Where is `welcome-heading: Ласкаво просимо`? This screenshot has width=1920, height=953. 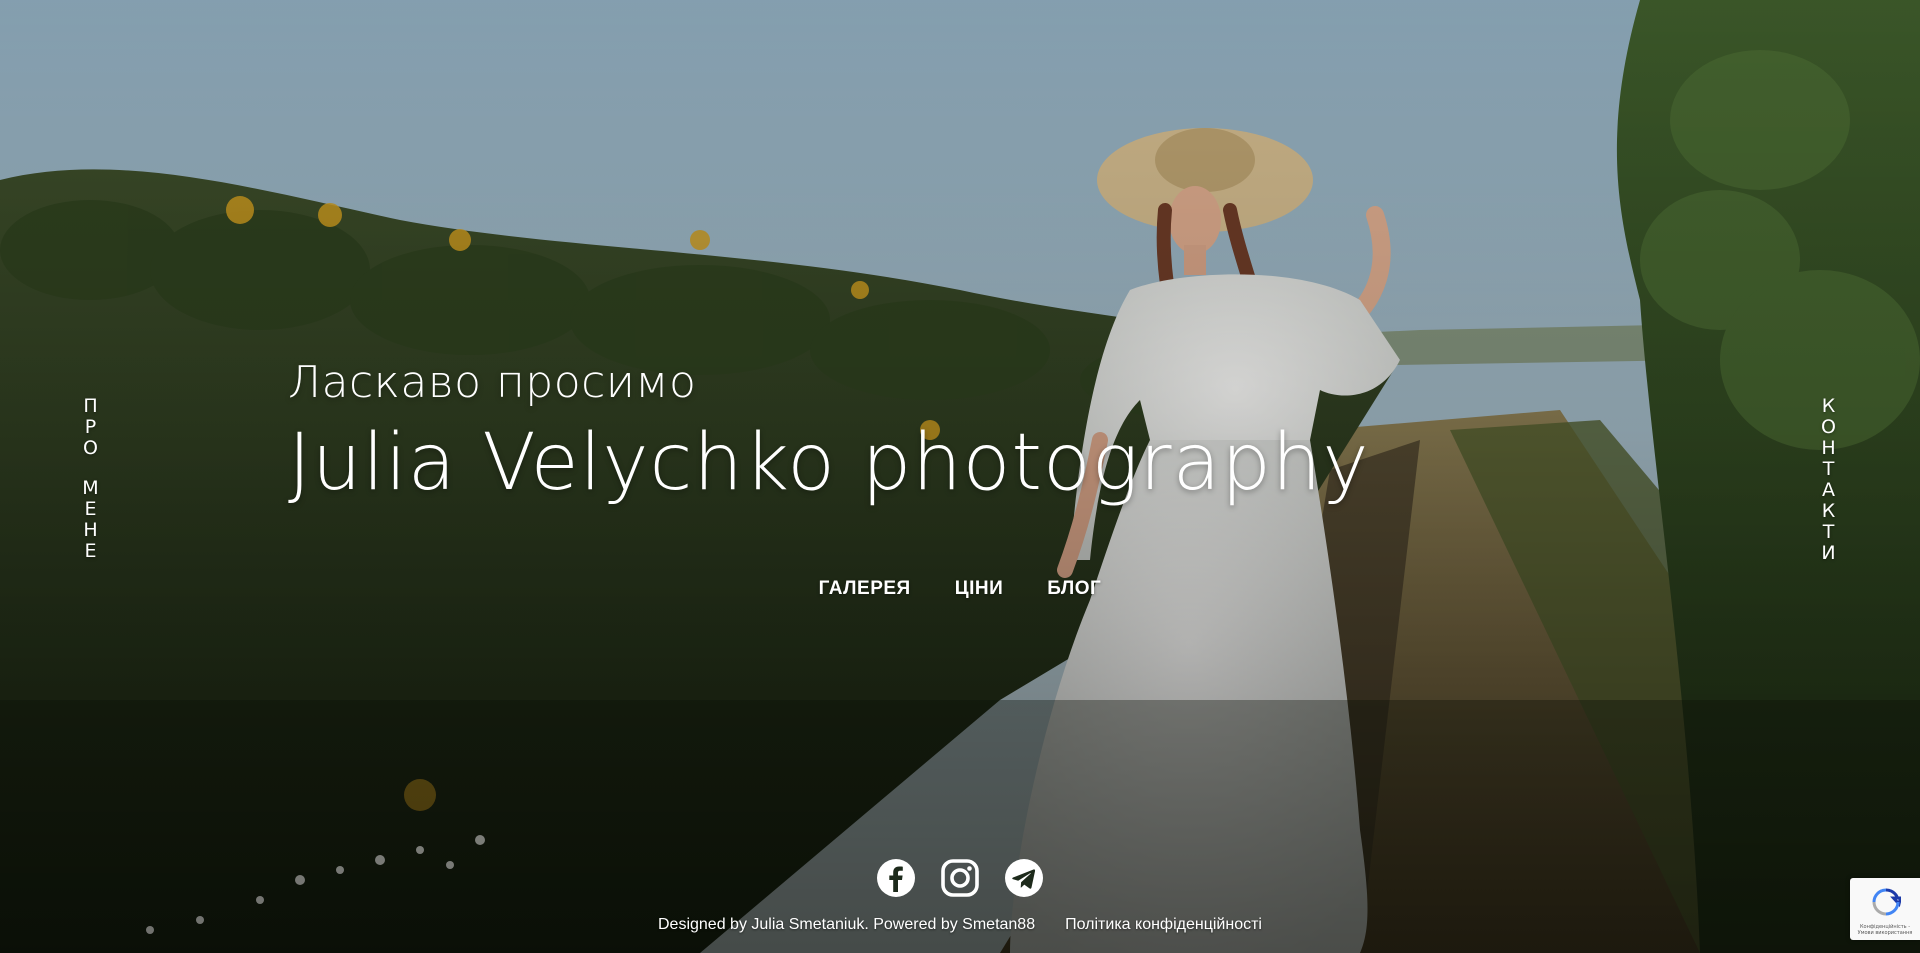
welcome-heading: Ласкаво просимо is located at coordinates (492, 382).